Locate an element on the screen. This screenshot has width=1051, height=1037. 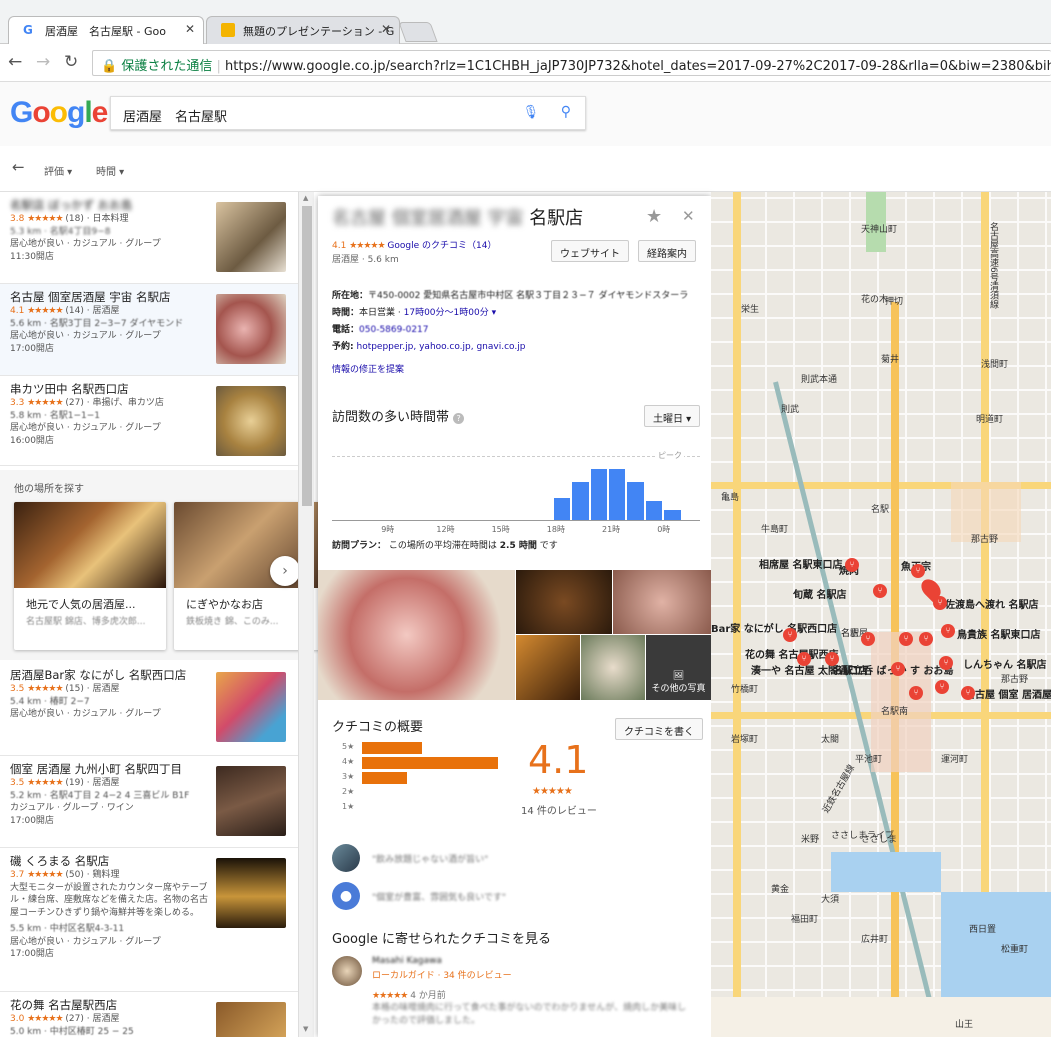
suggest-edit-link: 情報の修正を提案 is located at coordinates (517, 370).